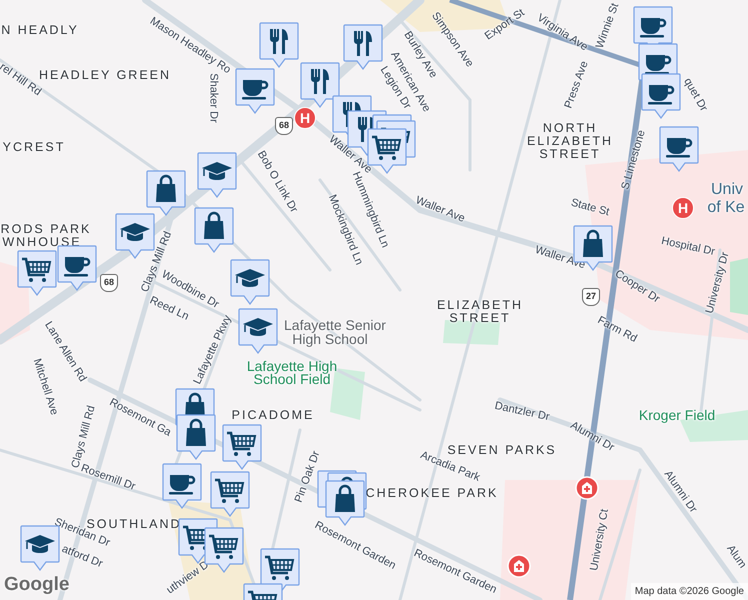  What do you see at coordinates (34, 147) in the screenshot?
I see `area-label: YCREST` at bounding box center [34, 147].